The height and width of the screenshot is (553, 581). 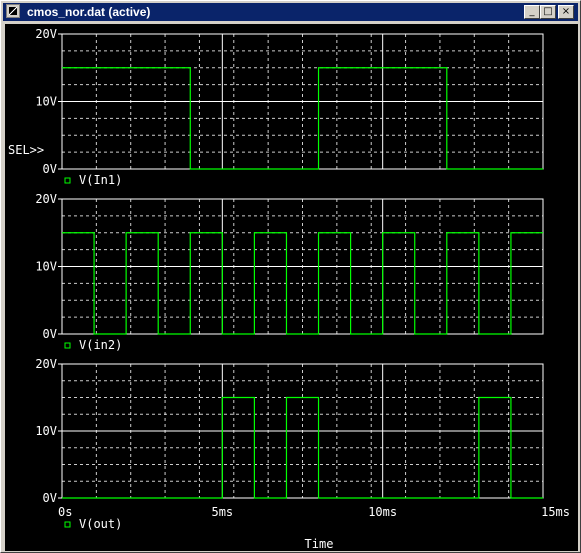 I want to click on maximize-button: □, so click(x=548, y=12).